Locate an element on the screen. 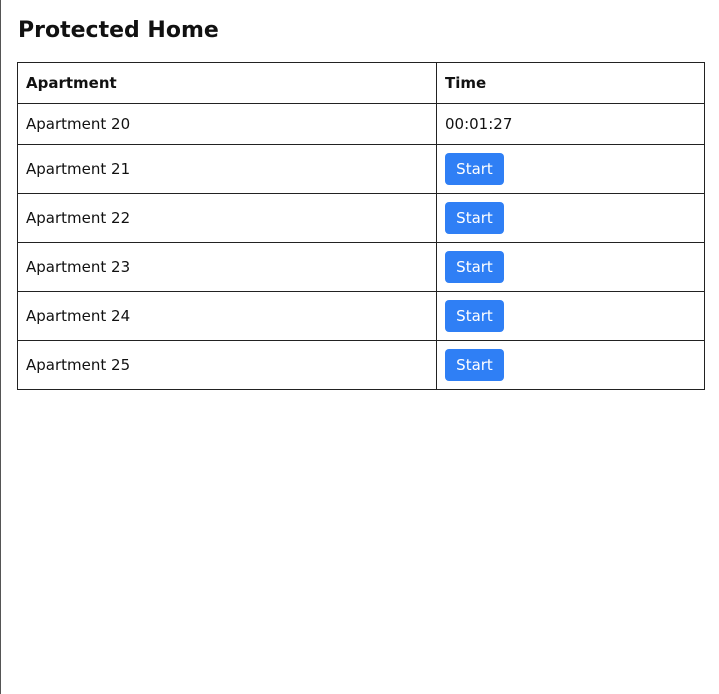 This screenshot has width=719, height=694. table-row: Apartment 23 Start is located at coordinates (361, 267).